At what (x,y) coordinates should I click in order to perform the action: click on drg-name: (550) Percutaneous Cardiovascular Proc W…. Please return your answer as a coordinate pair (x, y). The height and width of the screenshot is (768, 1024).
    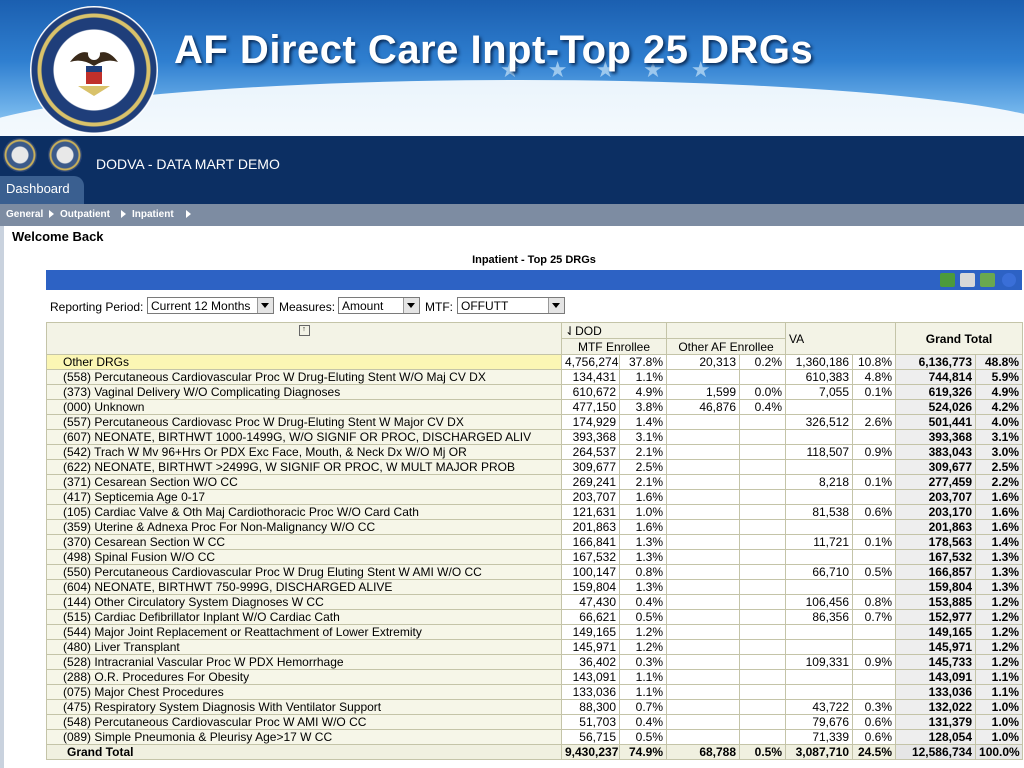
    Looking at the image, I should click on (304, 572).